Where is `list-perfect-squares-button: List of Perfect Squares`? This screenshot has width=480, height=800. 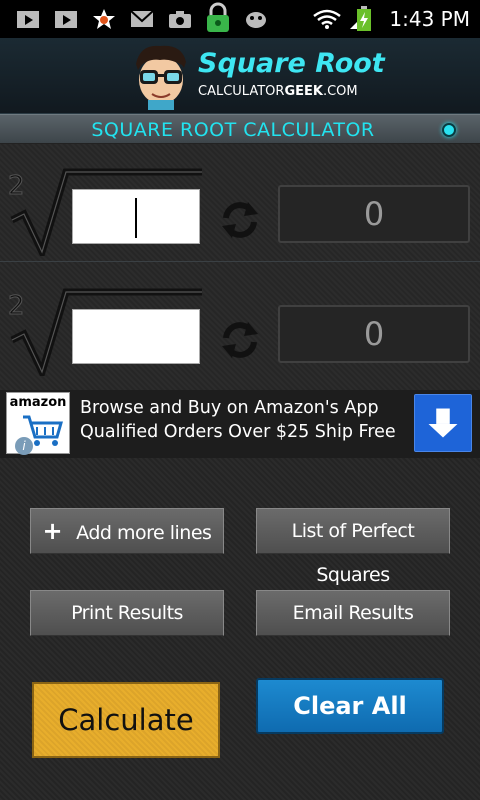
list-perfect-squares-button: List of Perfect Squares is located at coordinates (353, 547).